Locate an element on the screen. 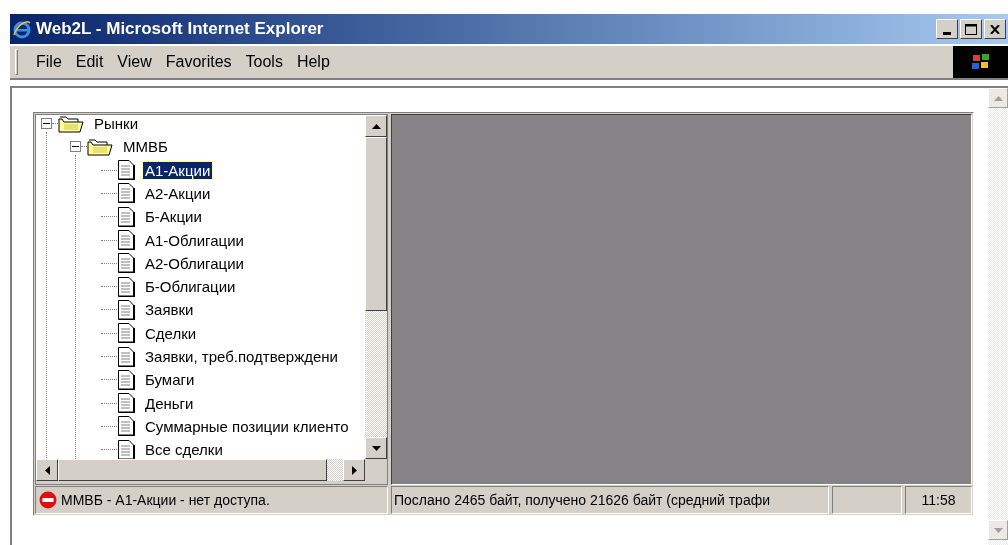  tree-item: А1-Акции is located at coordinates (178, 170).